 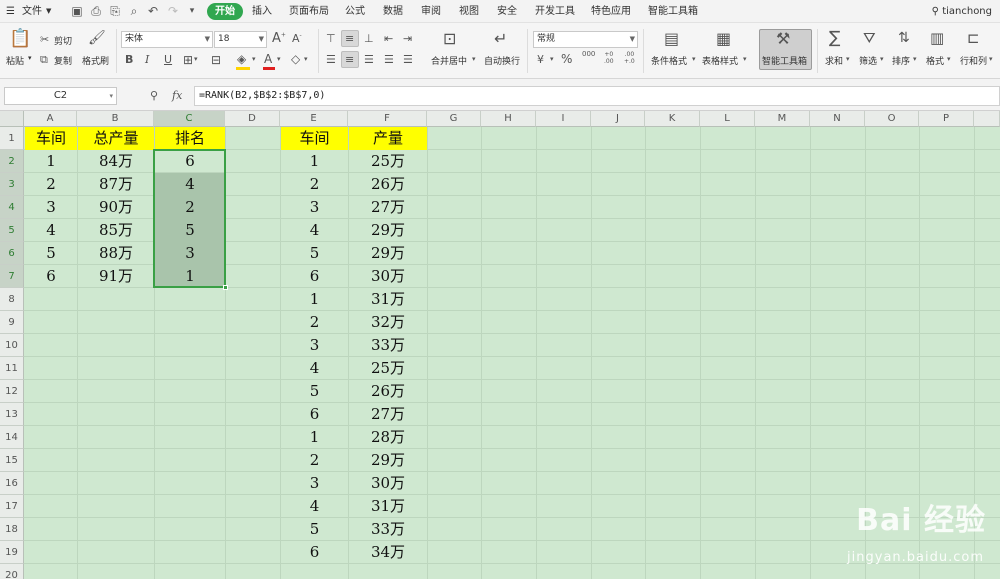 I want to click on column-header-h: H, so click(x=508, y=119).